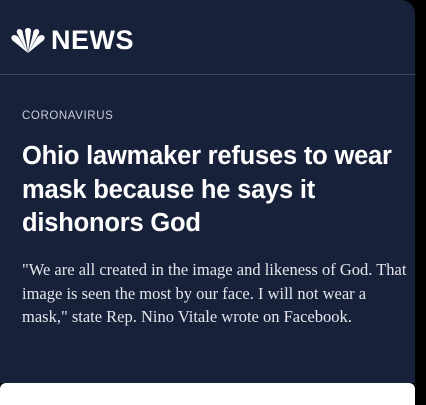  I want to click on nbc-news-logo: NEWS, so click(71, 40).